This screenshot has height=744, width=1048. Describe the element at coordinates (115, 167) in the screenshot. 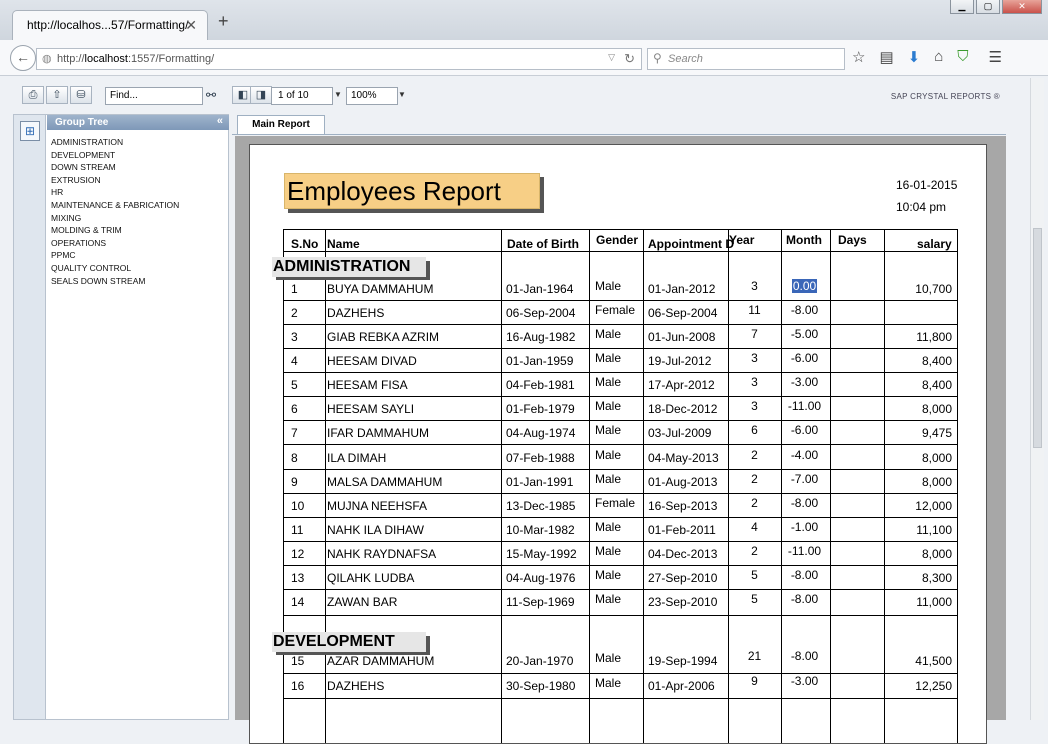

I see `group-tree-item-down-stream: DOWN STREAM` at that location.